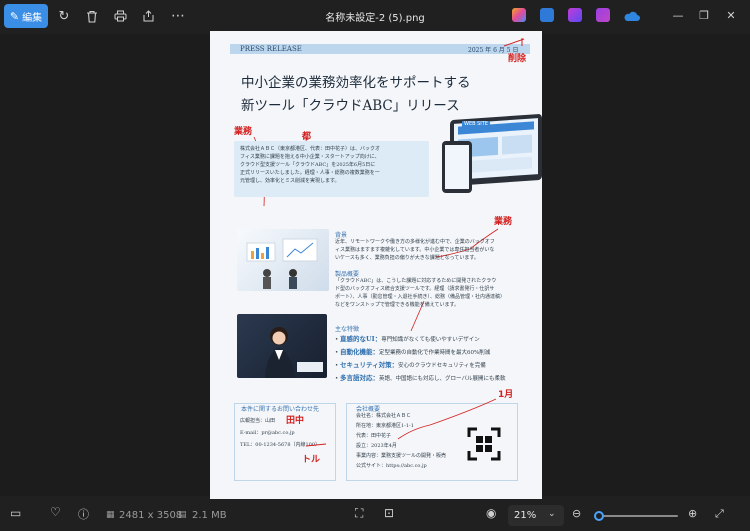  Describe the element at coordinates (391, 466) in the screenshot. I see `company-line: 公式サイト：https://abc.co.jp` at that location.